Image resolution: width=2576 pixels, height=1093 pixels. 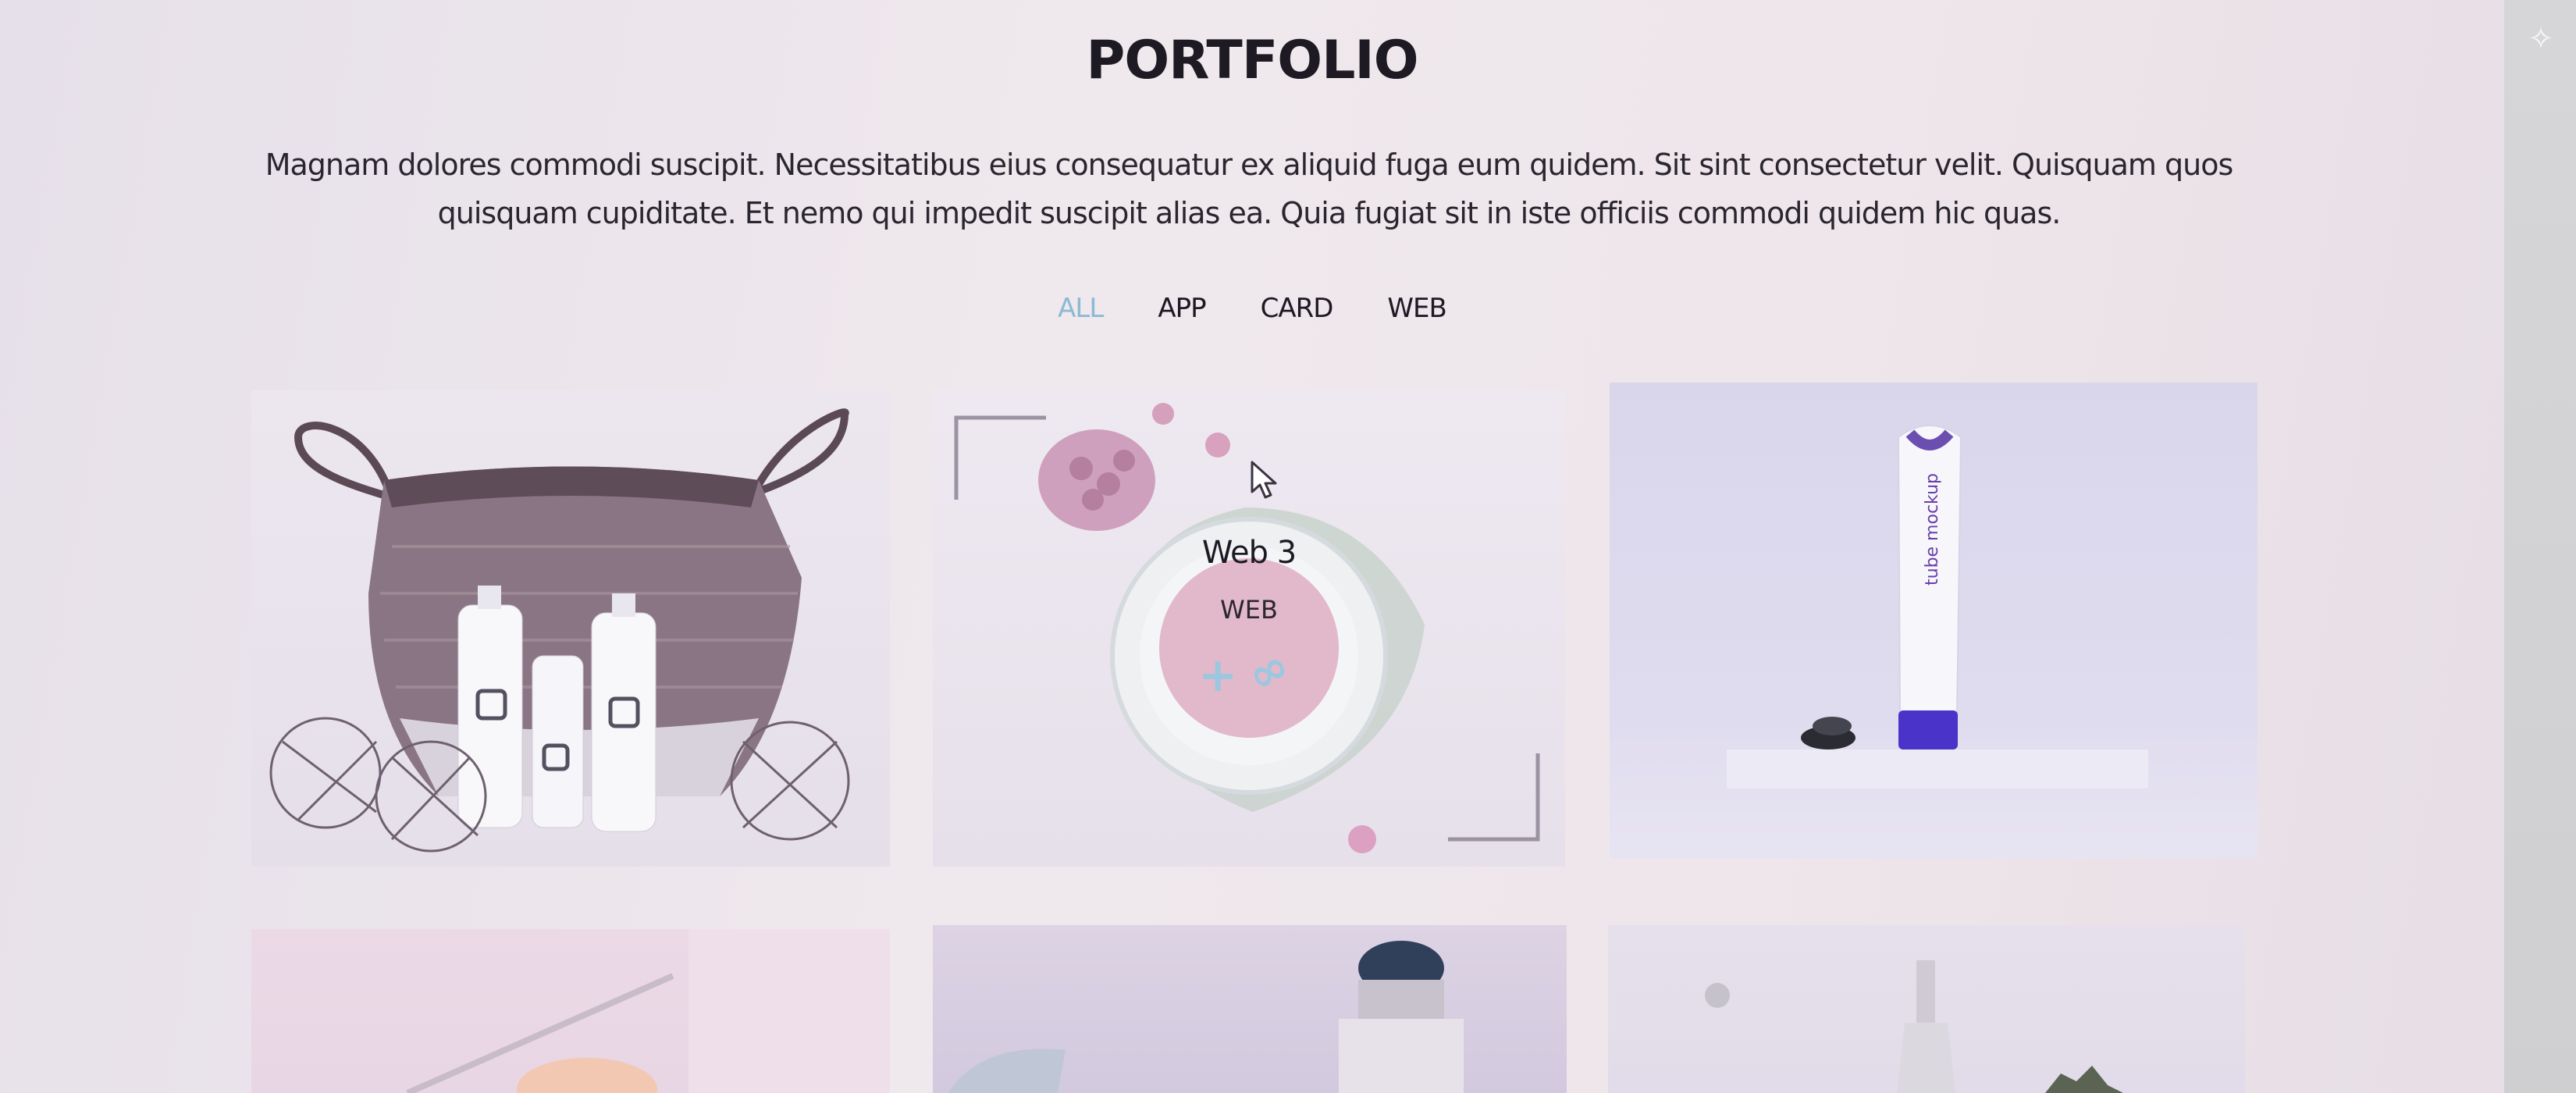 What do you see at coordinates (1081, 308) in the screenshot?
I see `filter-all: ALL` at bounding box center [1081, 308].